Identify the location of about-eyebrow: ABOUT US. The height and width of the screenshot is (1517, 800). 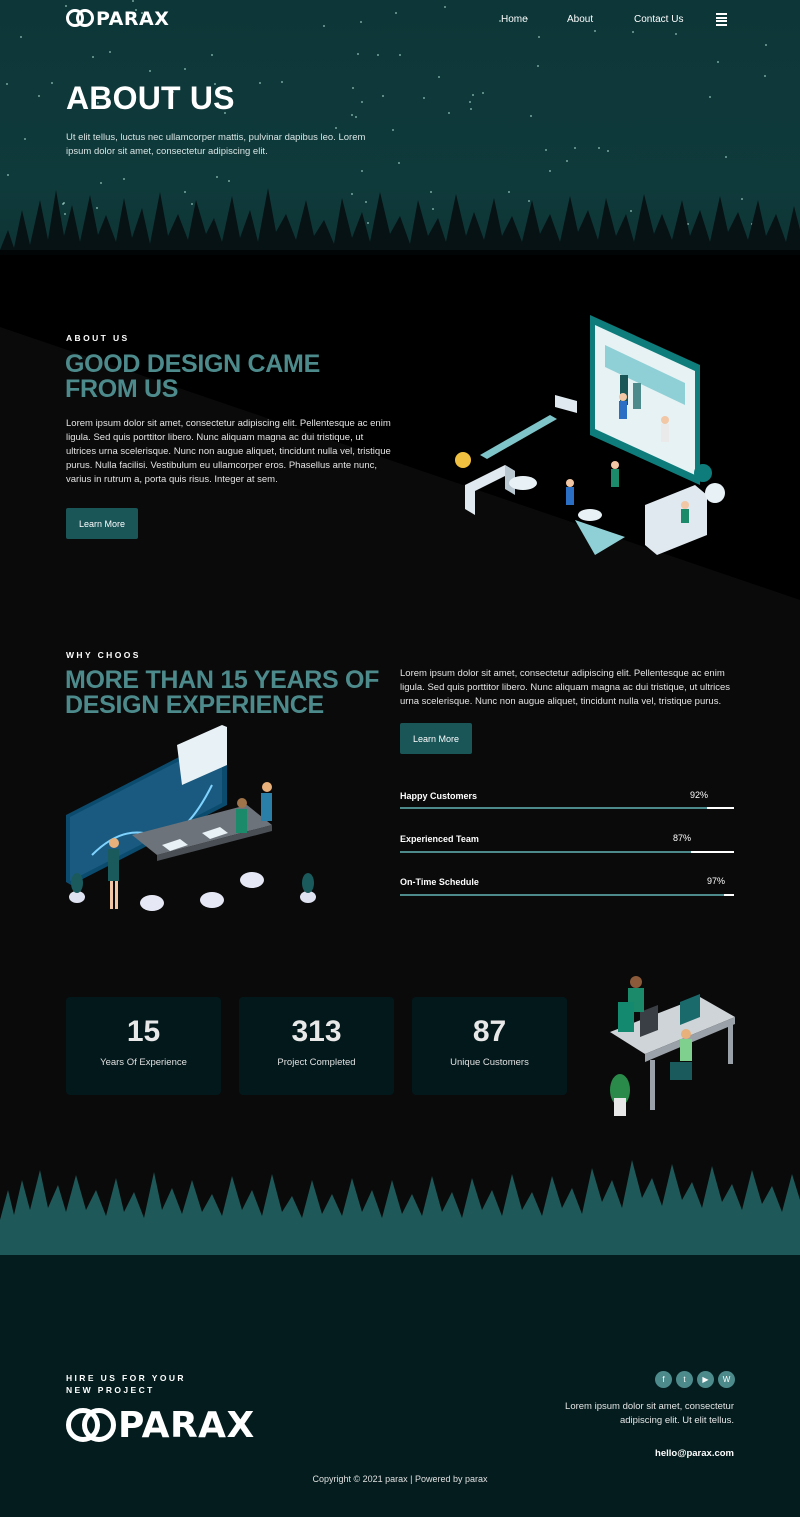
(98, 338).